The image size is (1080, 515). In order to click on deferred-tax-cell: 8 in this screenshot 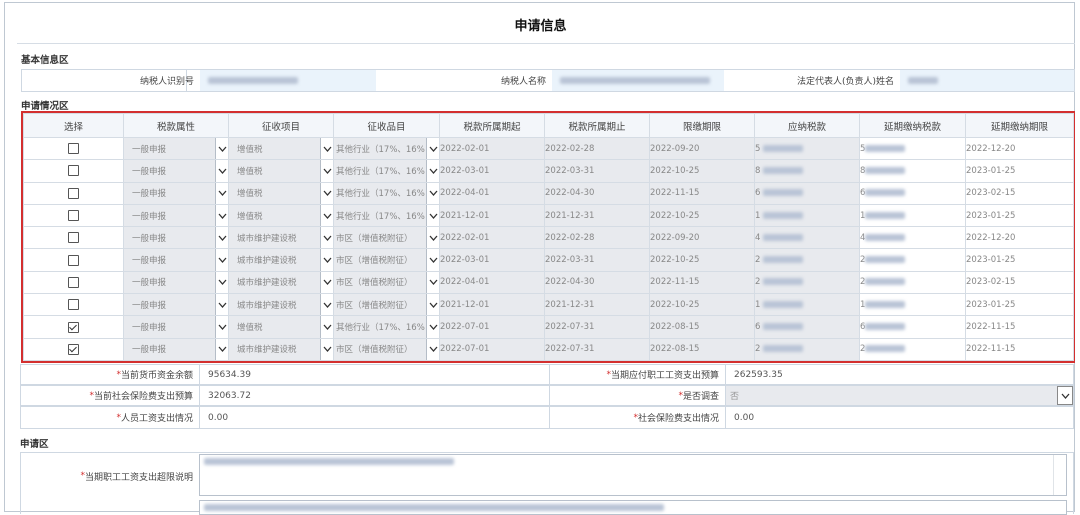, I will do `click(912, 171)`.